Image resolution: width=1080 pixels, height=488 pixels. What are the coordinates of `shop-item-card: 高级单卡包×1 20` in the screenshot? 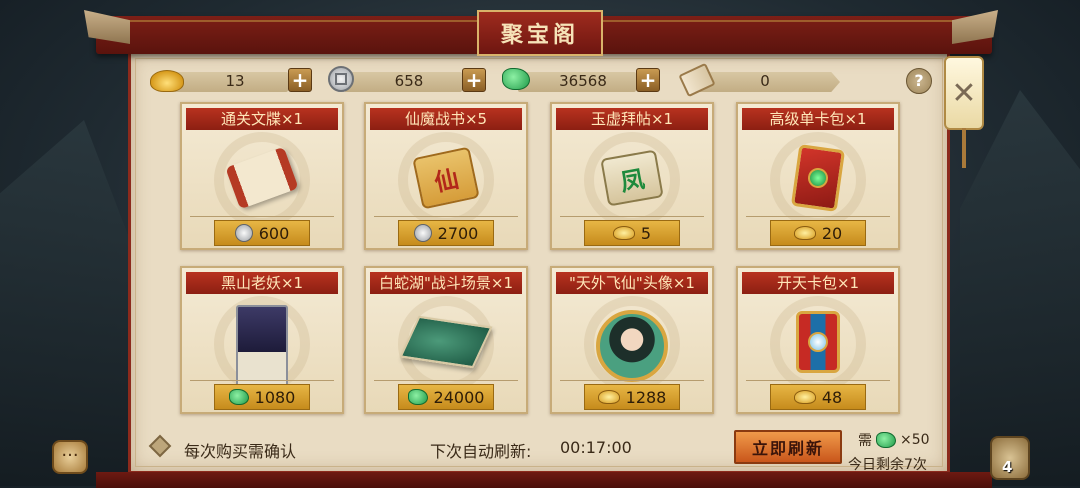 It's located at (818, 176).